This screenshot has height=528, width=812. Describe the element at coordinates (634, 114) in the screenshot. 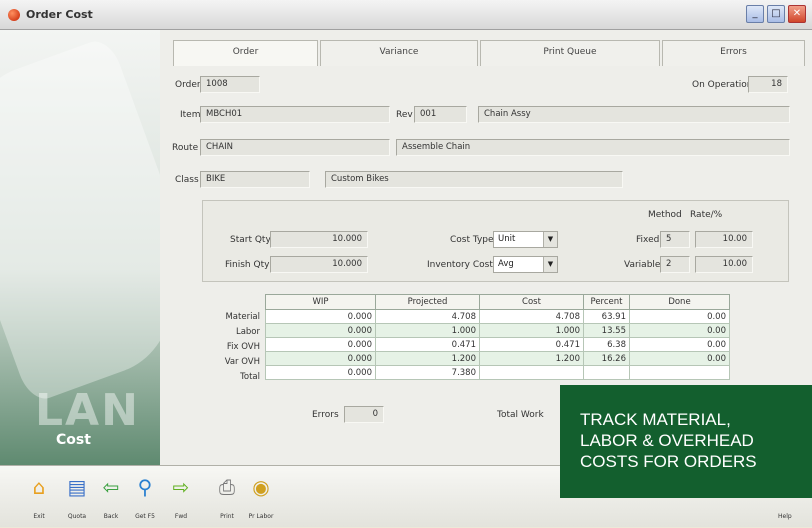

I see `item-description-field: Chain Assy` at that location.